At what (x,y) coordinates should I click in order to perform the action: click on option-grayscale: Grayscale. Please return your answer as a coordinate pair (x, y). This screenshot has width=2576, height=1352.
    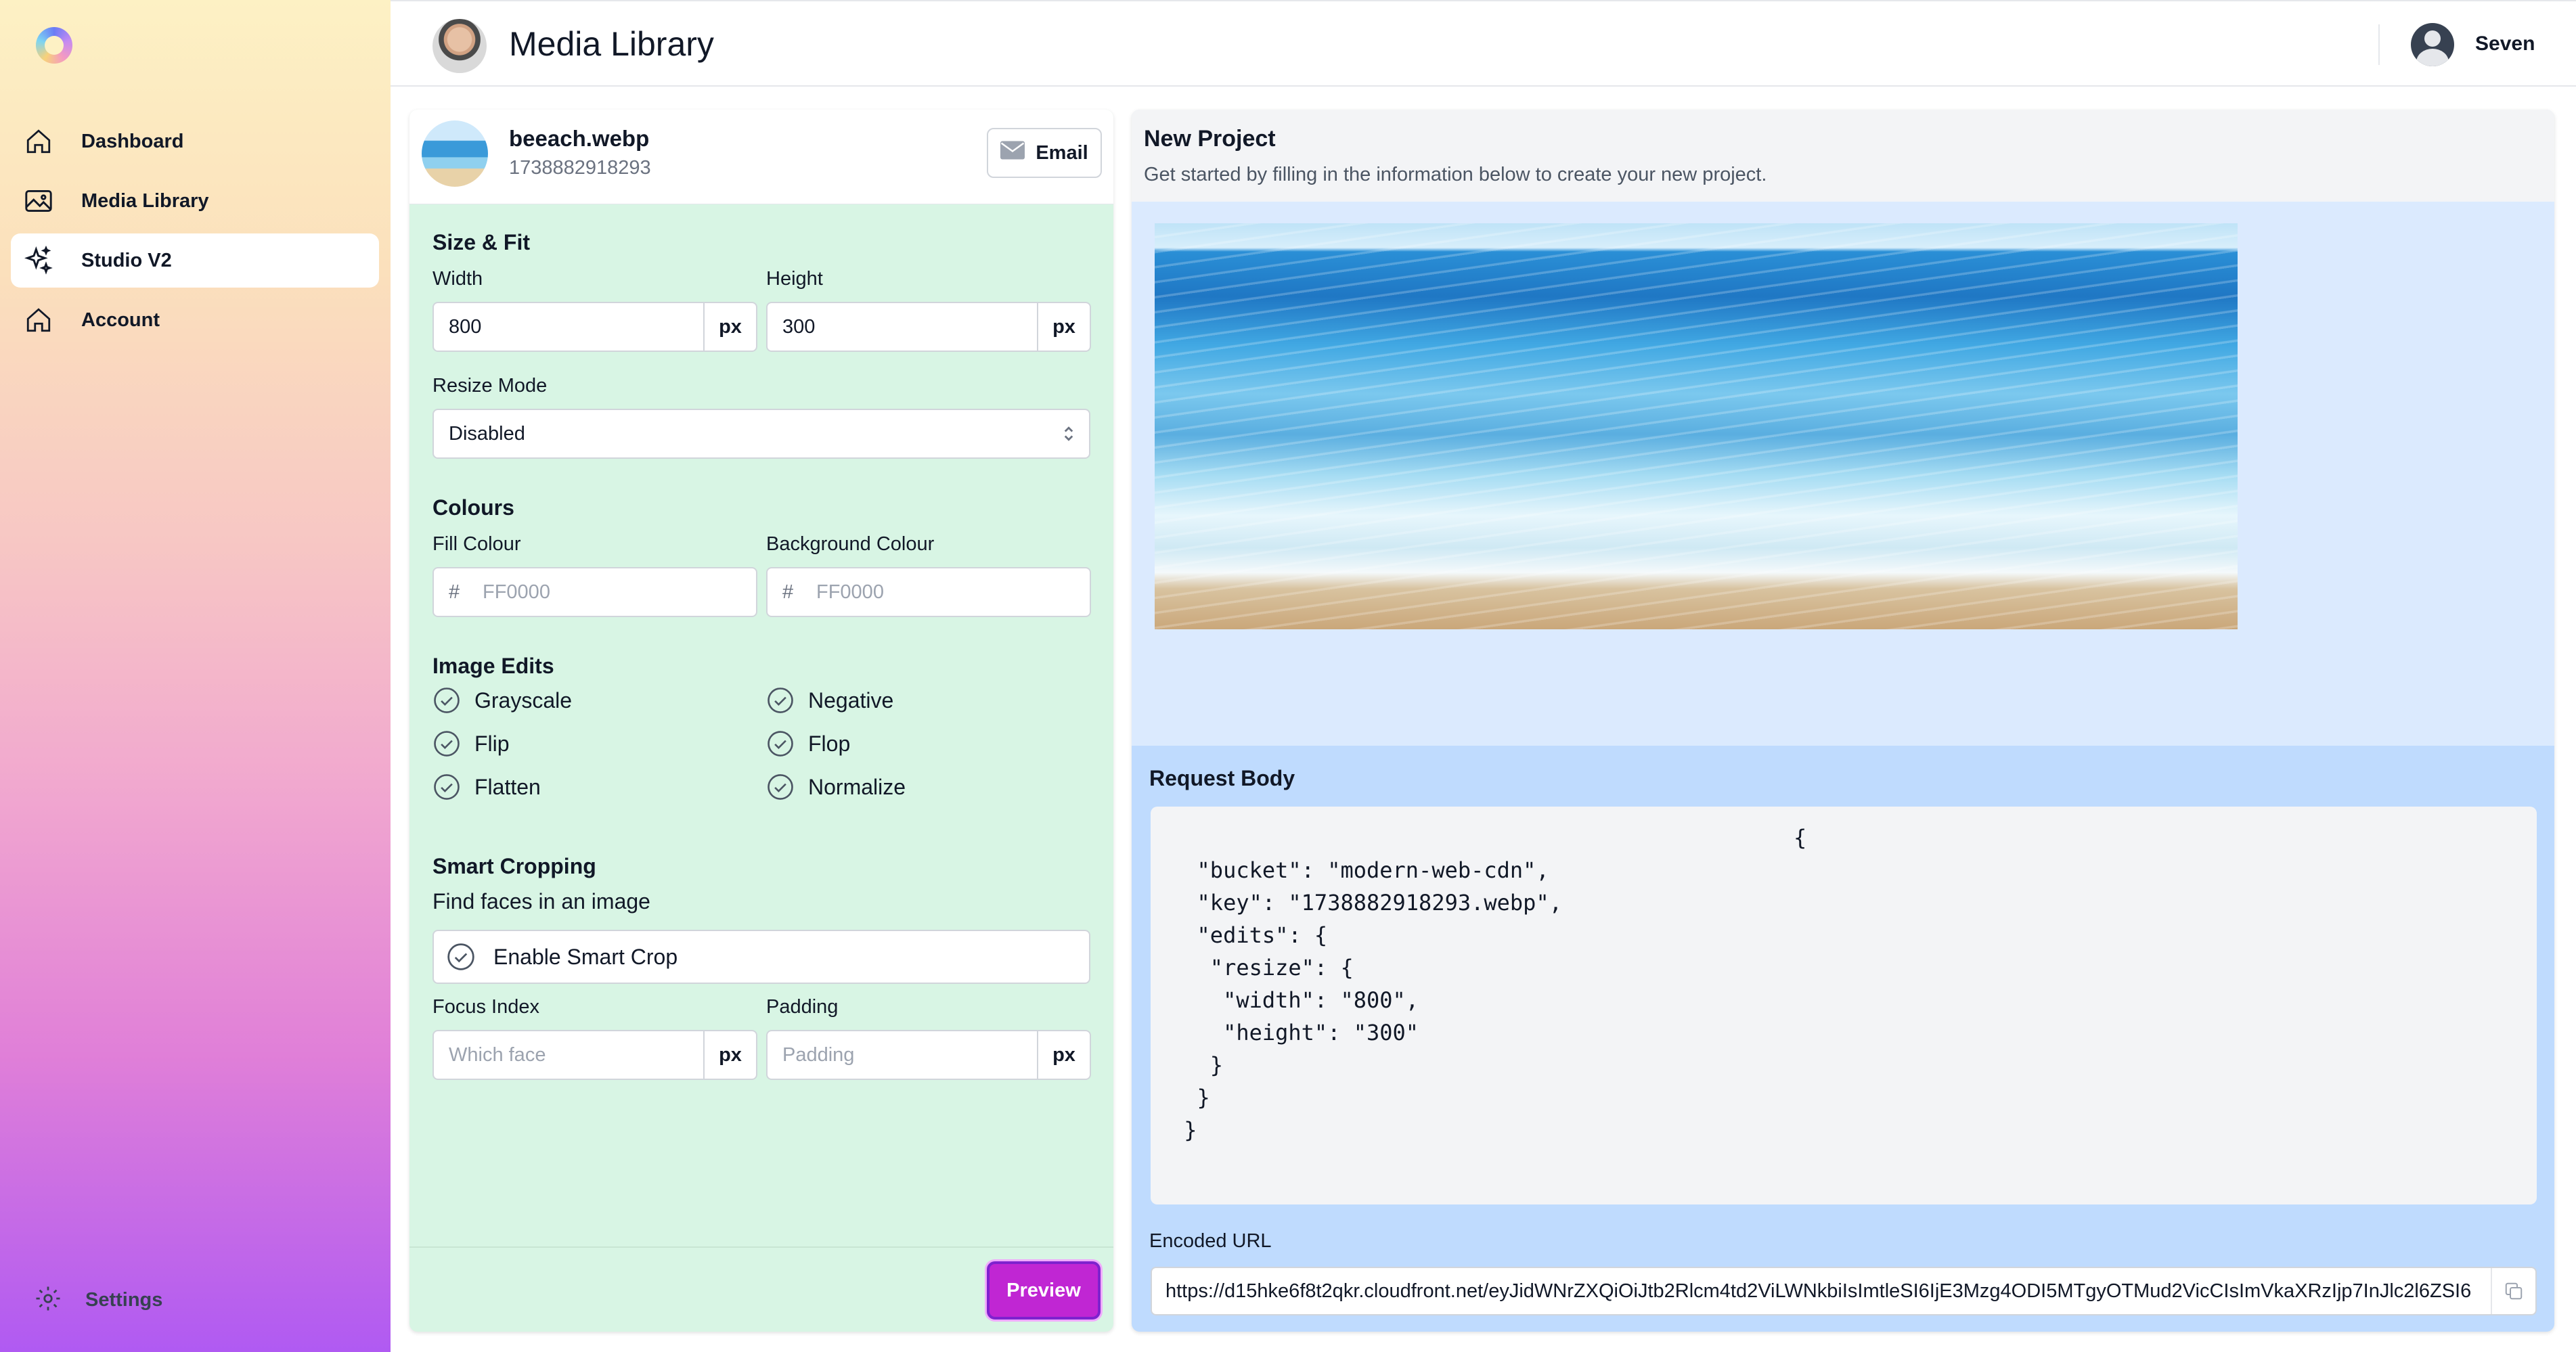
    Looking at the image, I should click on (502, 700).